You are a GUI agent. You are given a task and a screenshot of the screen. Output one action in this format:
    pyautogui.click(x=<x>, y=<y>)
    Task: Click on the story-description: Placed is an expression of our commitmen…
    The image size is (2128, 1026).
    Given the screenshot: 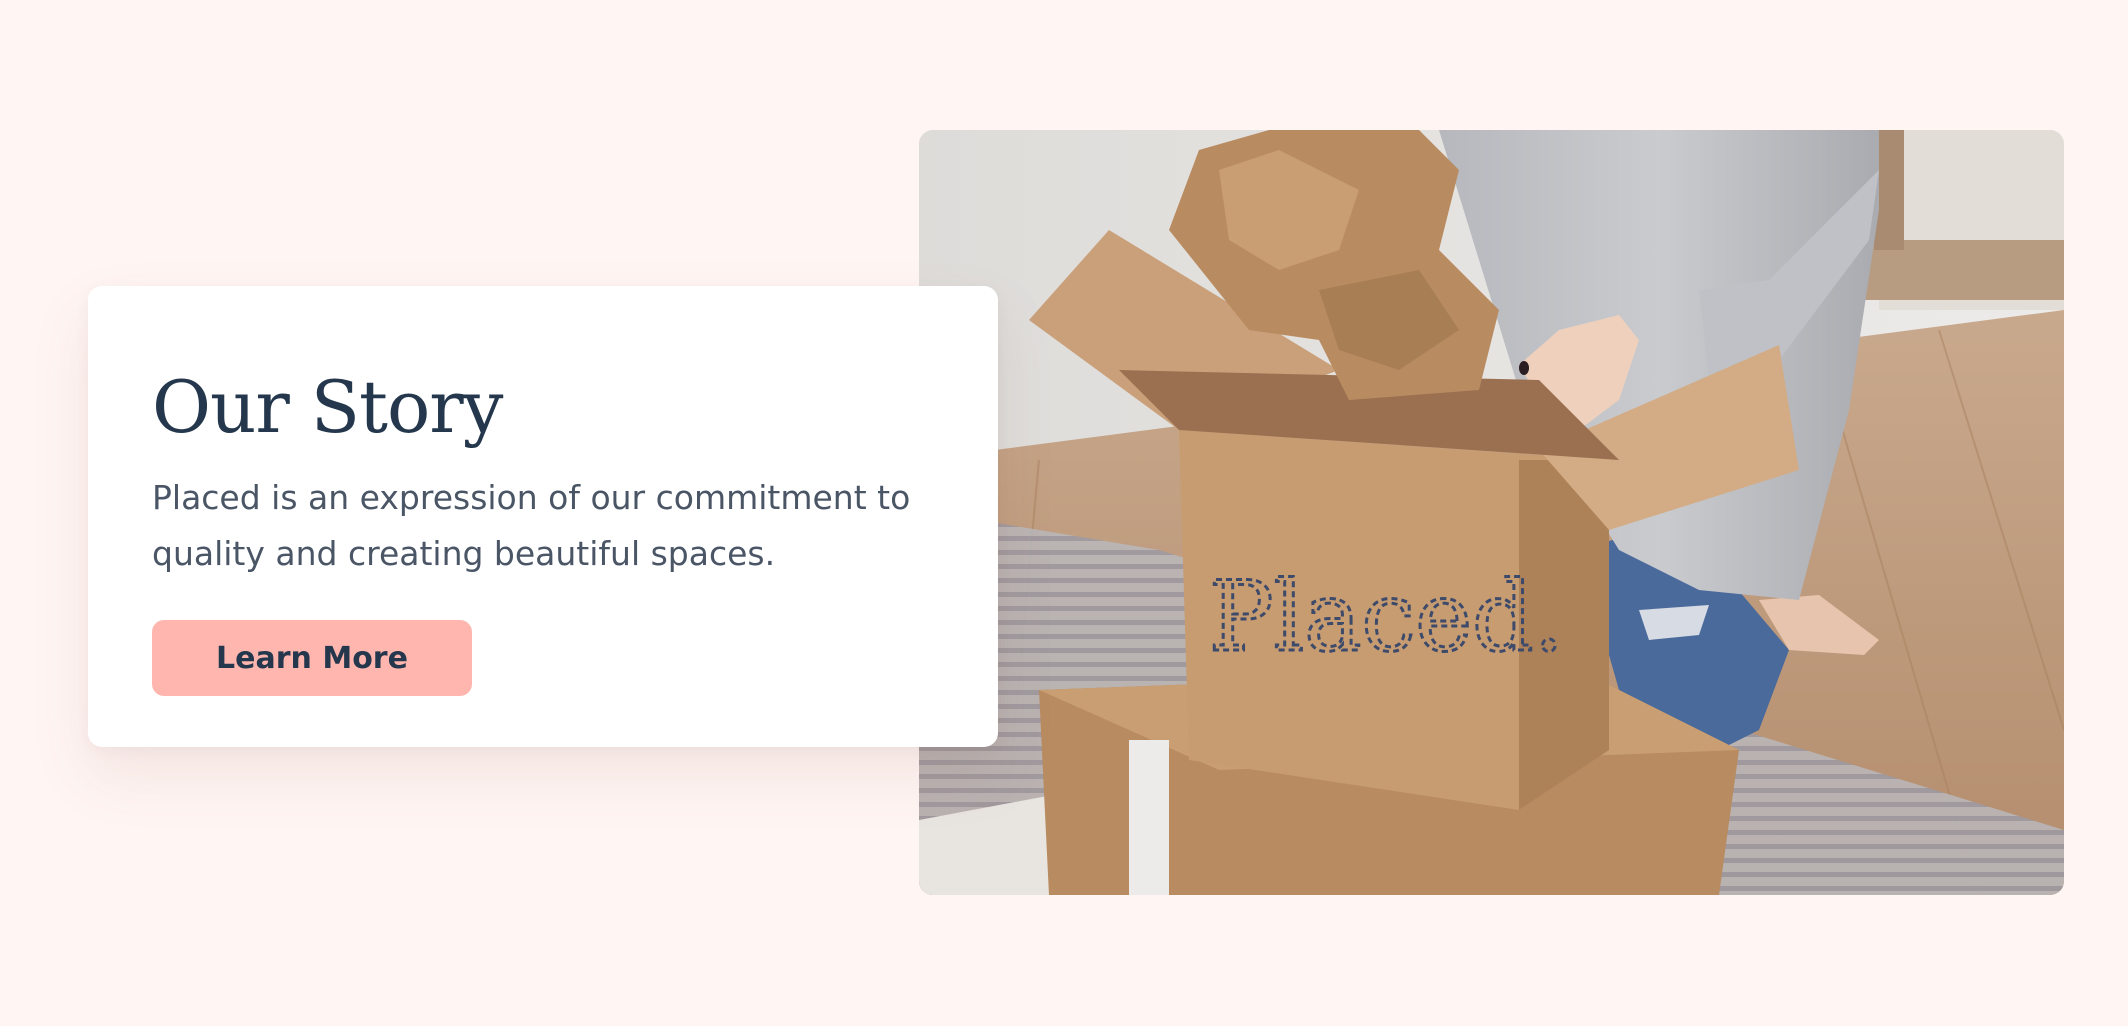 What is the action you would take?
    pyautogui.click(x=531, y=525)
    